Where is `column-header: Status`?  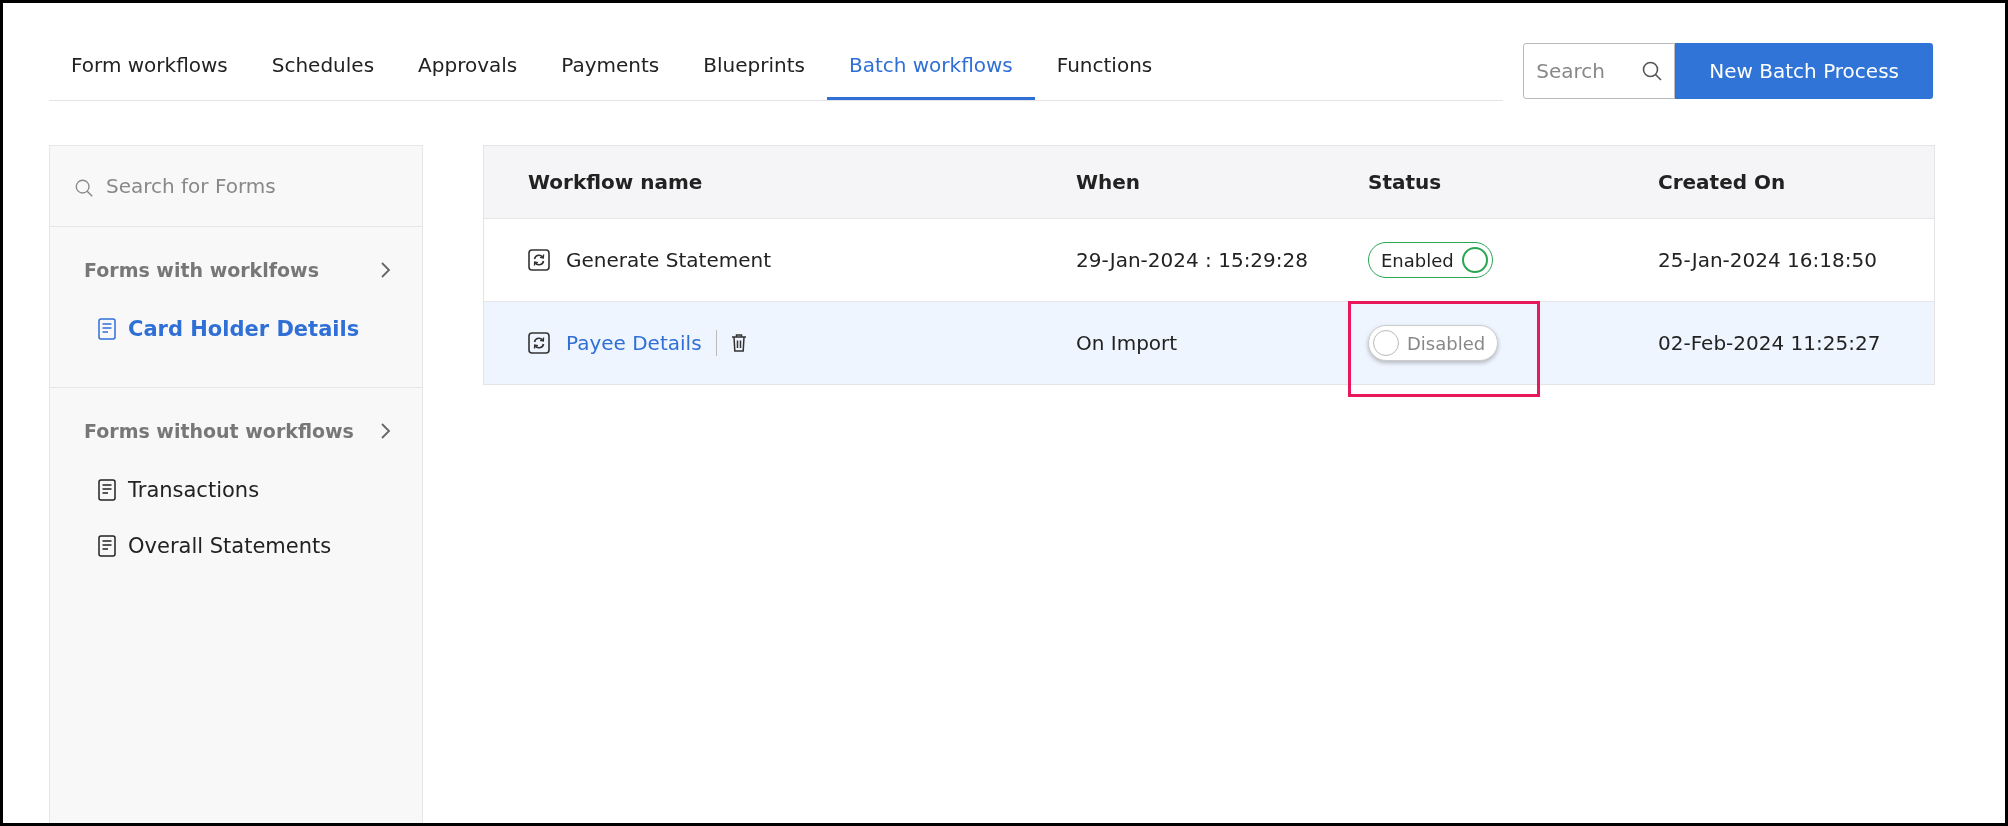 column-header: Status is located at coordinates (1405, 182).